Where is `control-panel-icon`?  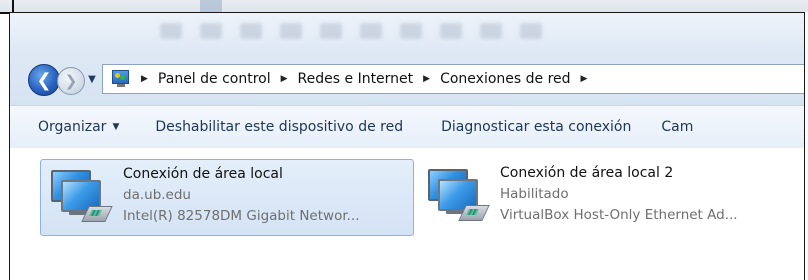
control-panel-icon is located at coordinates (121, 79).